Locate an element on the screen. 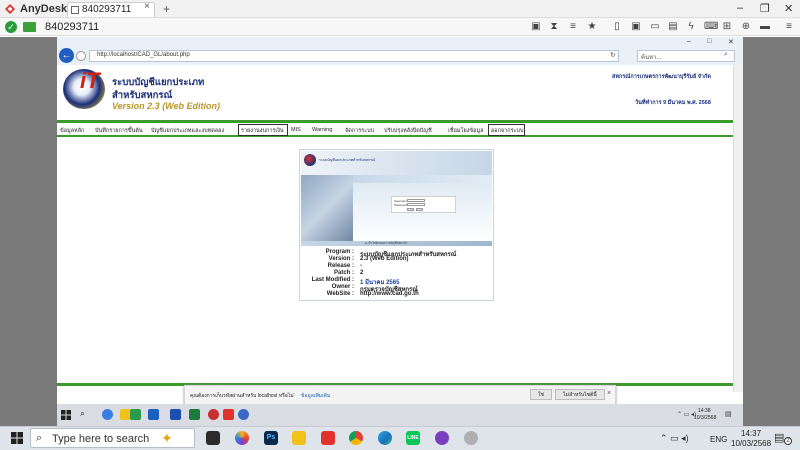 The height and width of the screenshot is (450, 800). new-tab-icon: + is located at coordinates (166, 9).